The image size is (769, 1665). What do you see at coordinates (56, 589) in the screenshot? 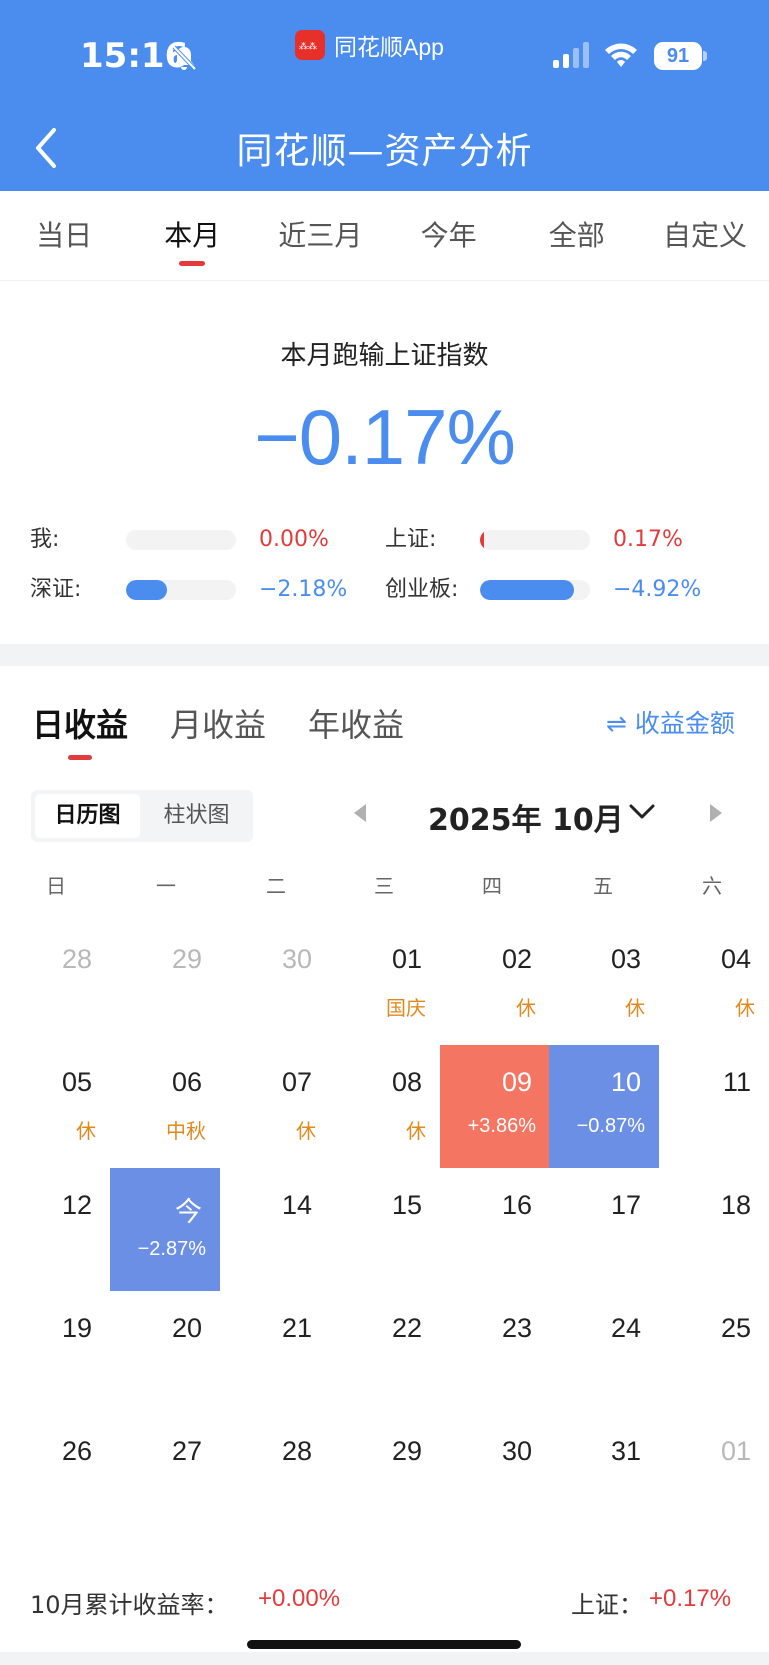
I see `comparison-label-shenzhen: 深证:` at bounding box center [56, 589].